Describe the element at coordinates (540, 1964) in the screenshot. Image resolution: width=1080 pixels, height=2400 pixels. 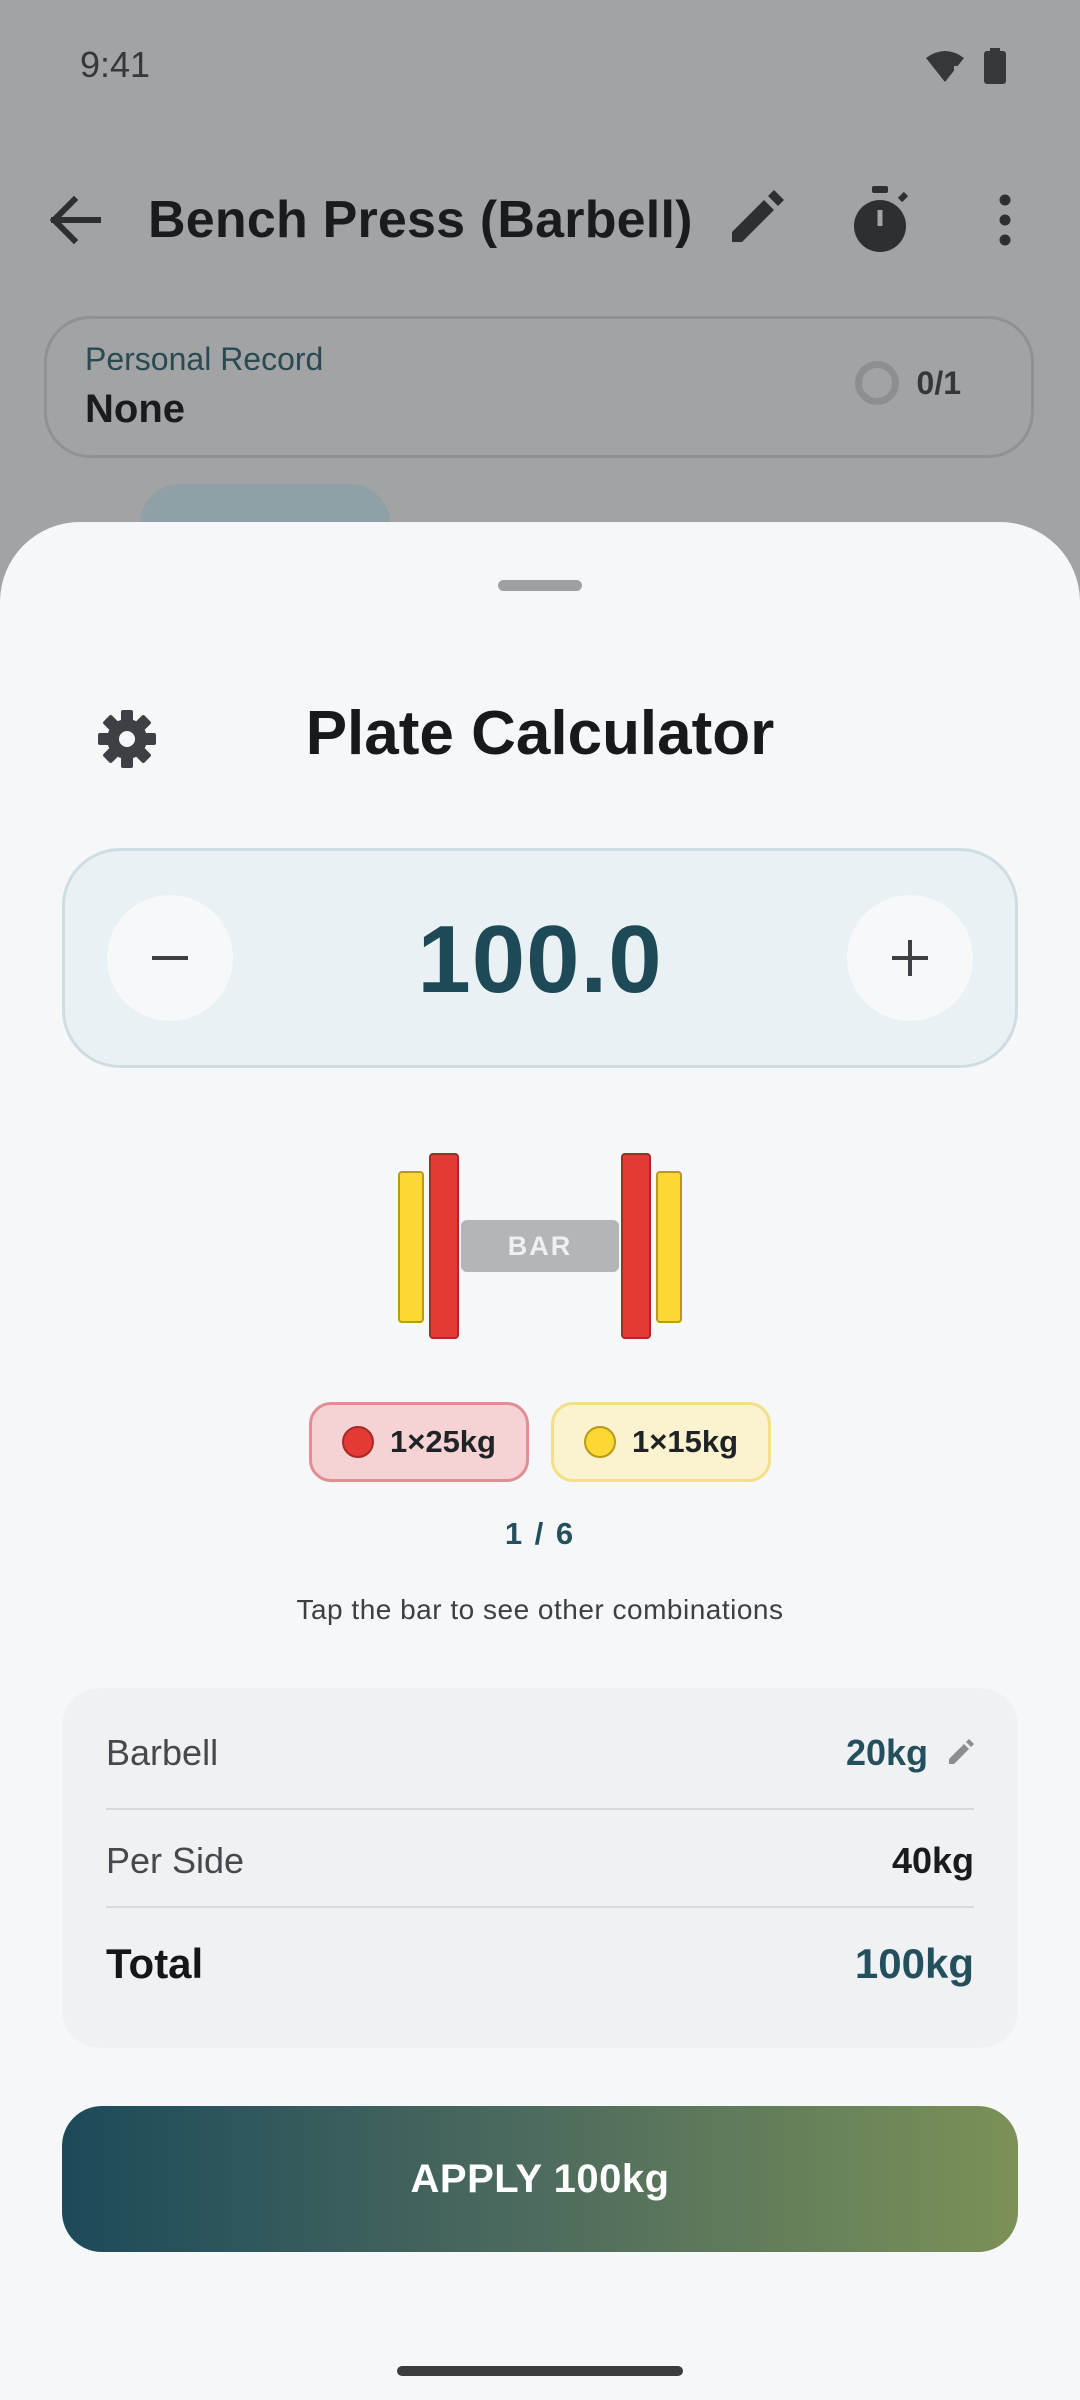
I see `total-row: Total 100kg` at that location.